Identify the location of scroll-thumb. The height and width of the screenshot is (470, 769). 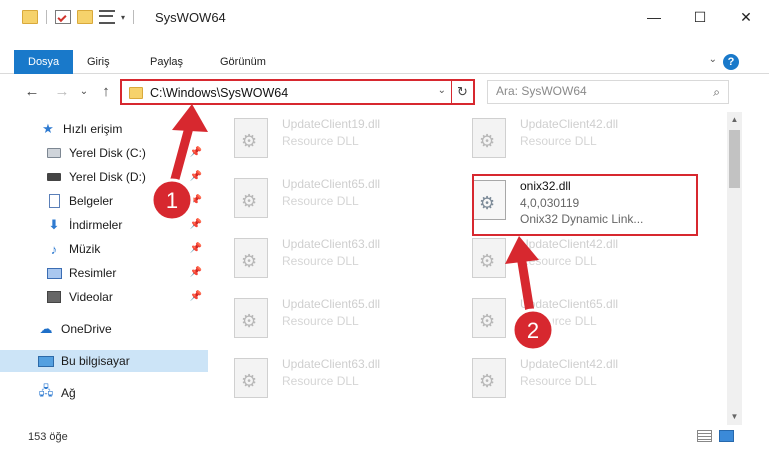
(734, 159).